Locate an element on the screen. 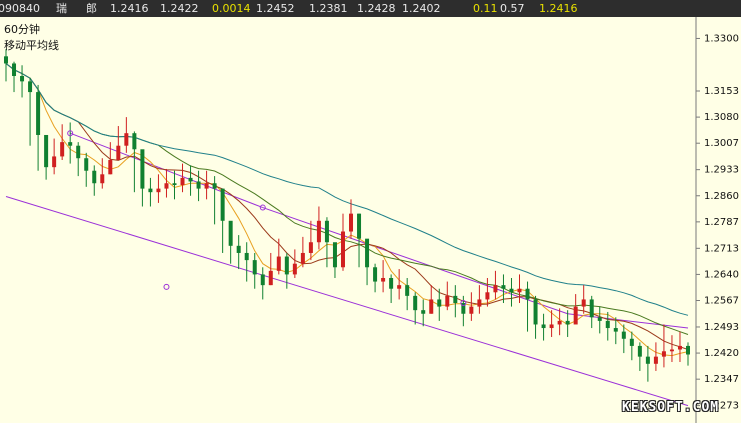 The image size is (741, 423). channel-upper-line is located at coordinates (628, 321).